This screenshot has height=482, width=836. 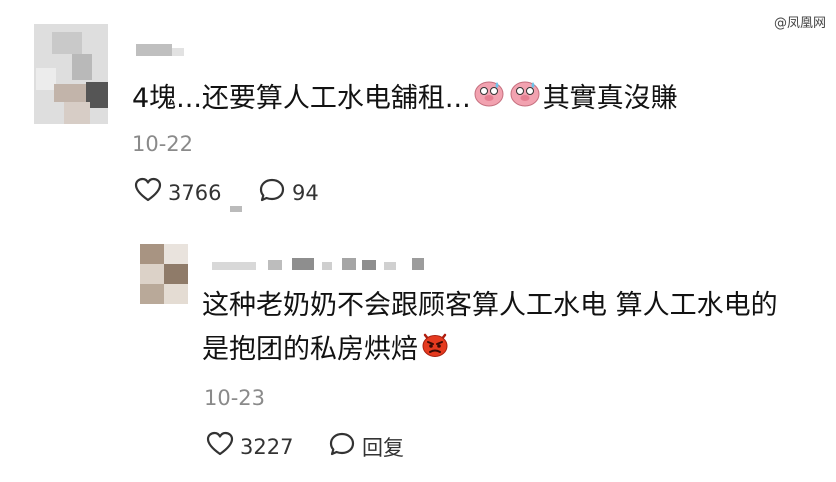 I want to click on reply-label: 回复, so click(x=383, y=447).